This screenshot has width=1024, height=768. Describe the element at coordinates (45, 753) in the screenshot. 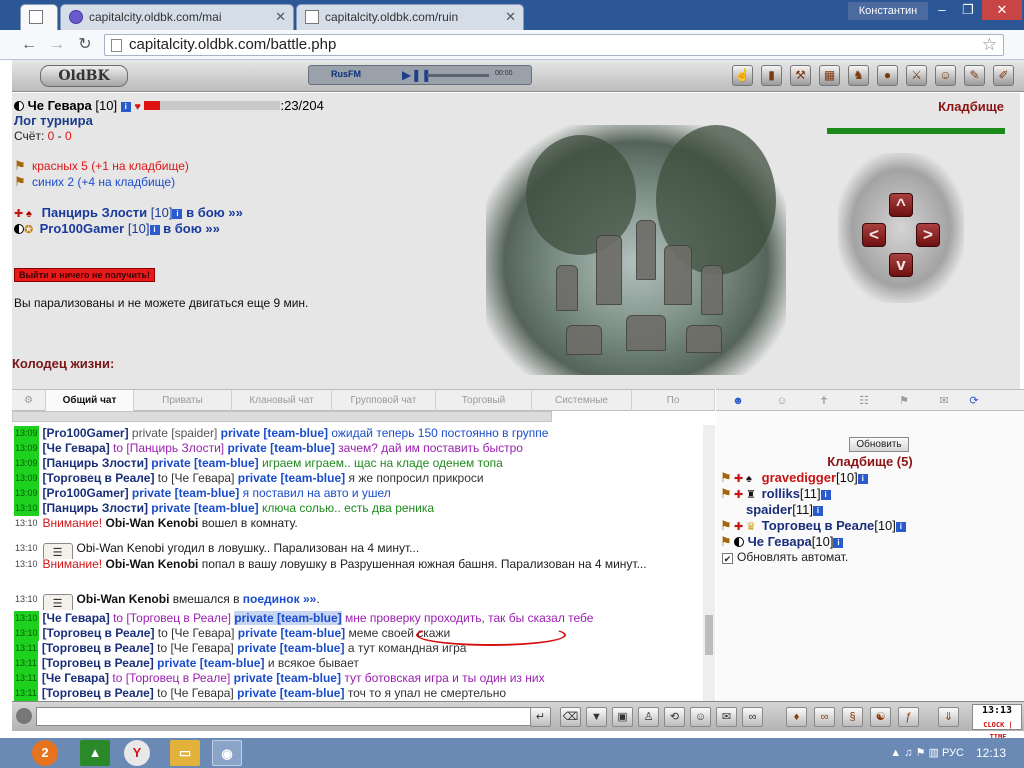

I see `taskbar-badge: 2` at that location.